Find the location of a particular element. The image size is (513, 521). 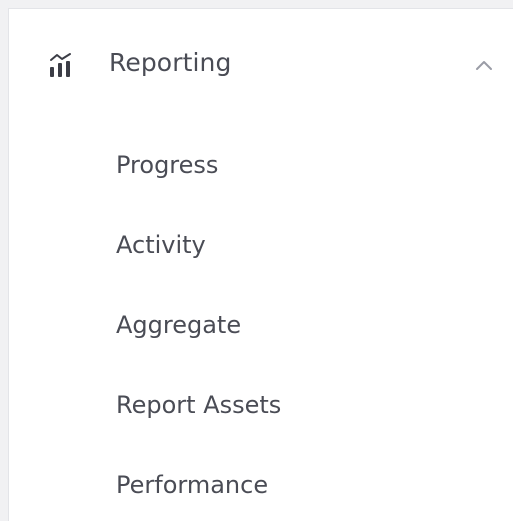

menu-item-performance: Performance is located at coordinates (261, 485).